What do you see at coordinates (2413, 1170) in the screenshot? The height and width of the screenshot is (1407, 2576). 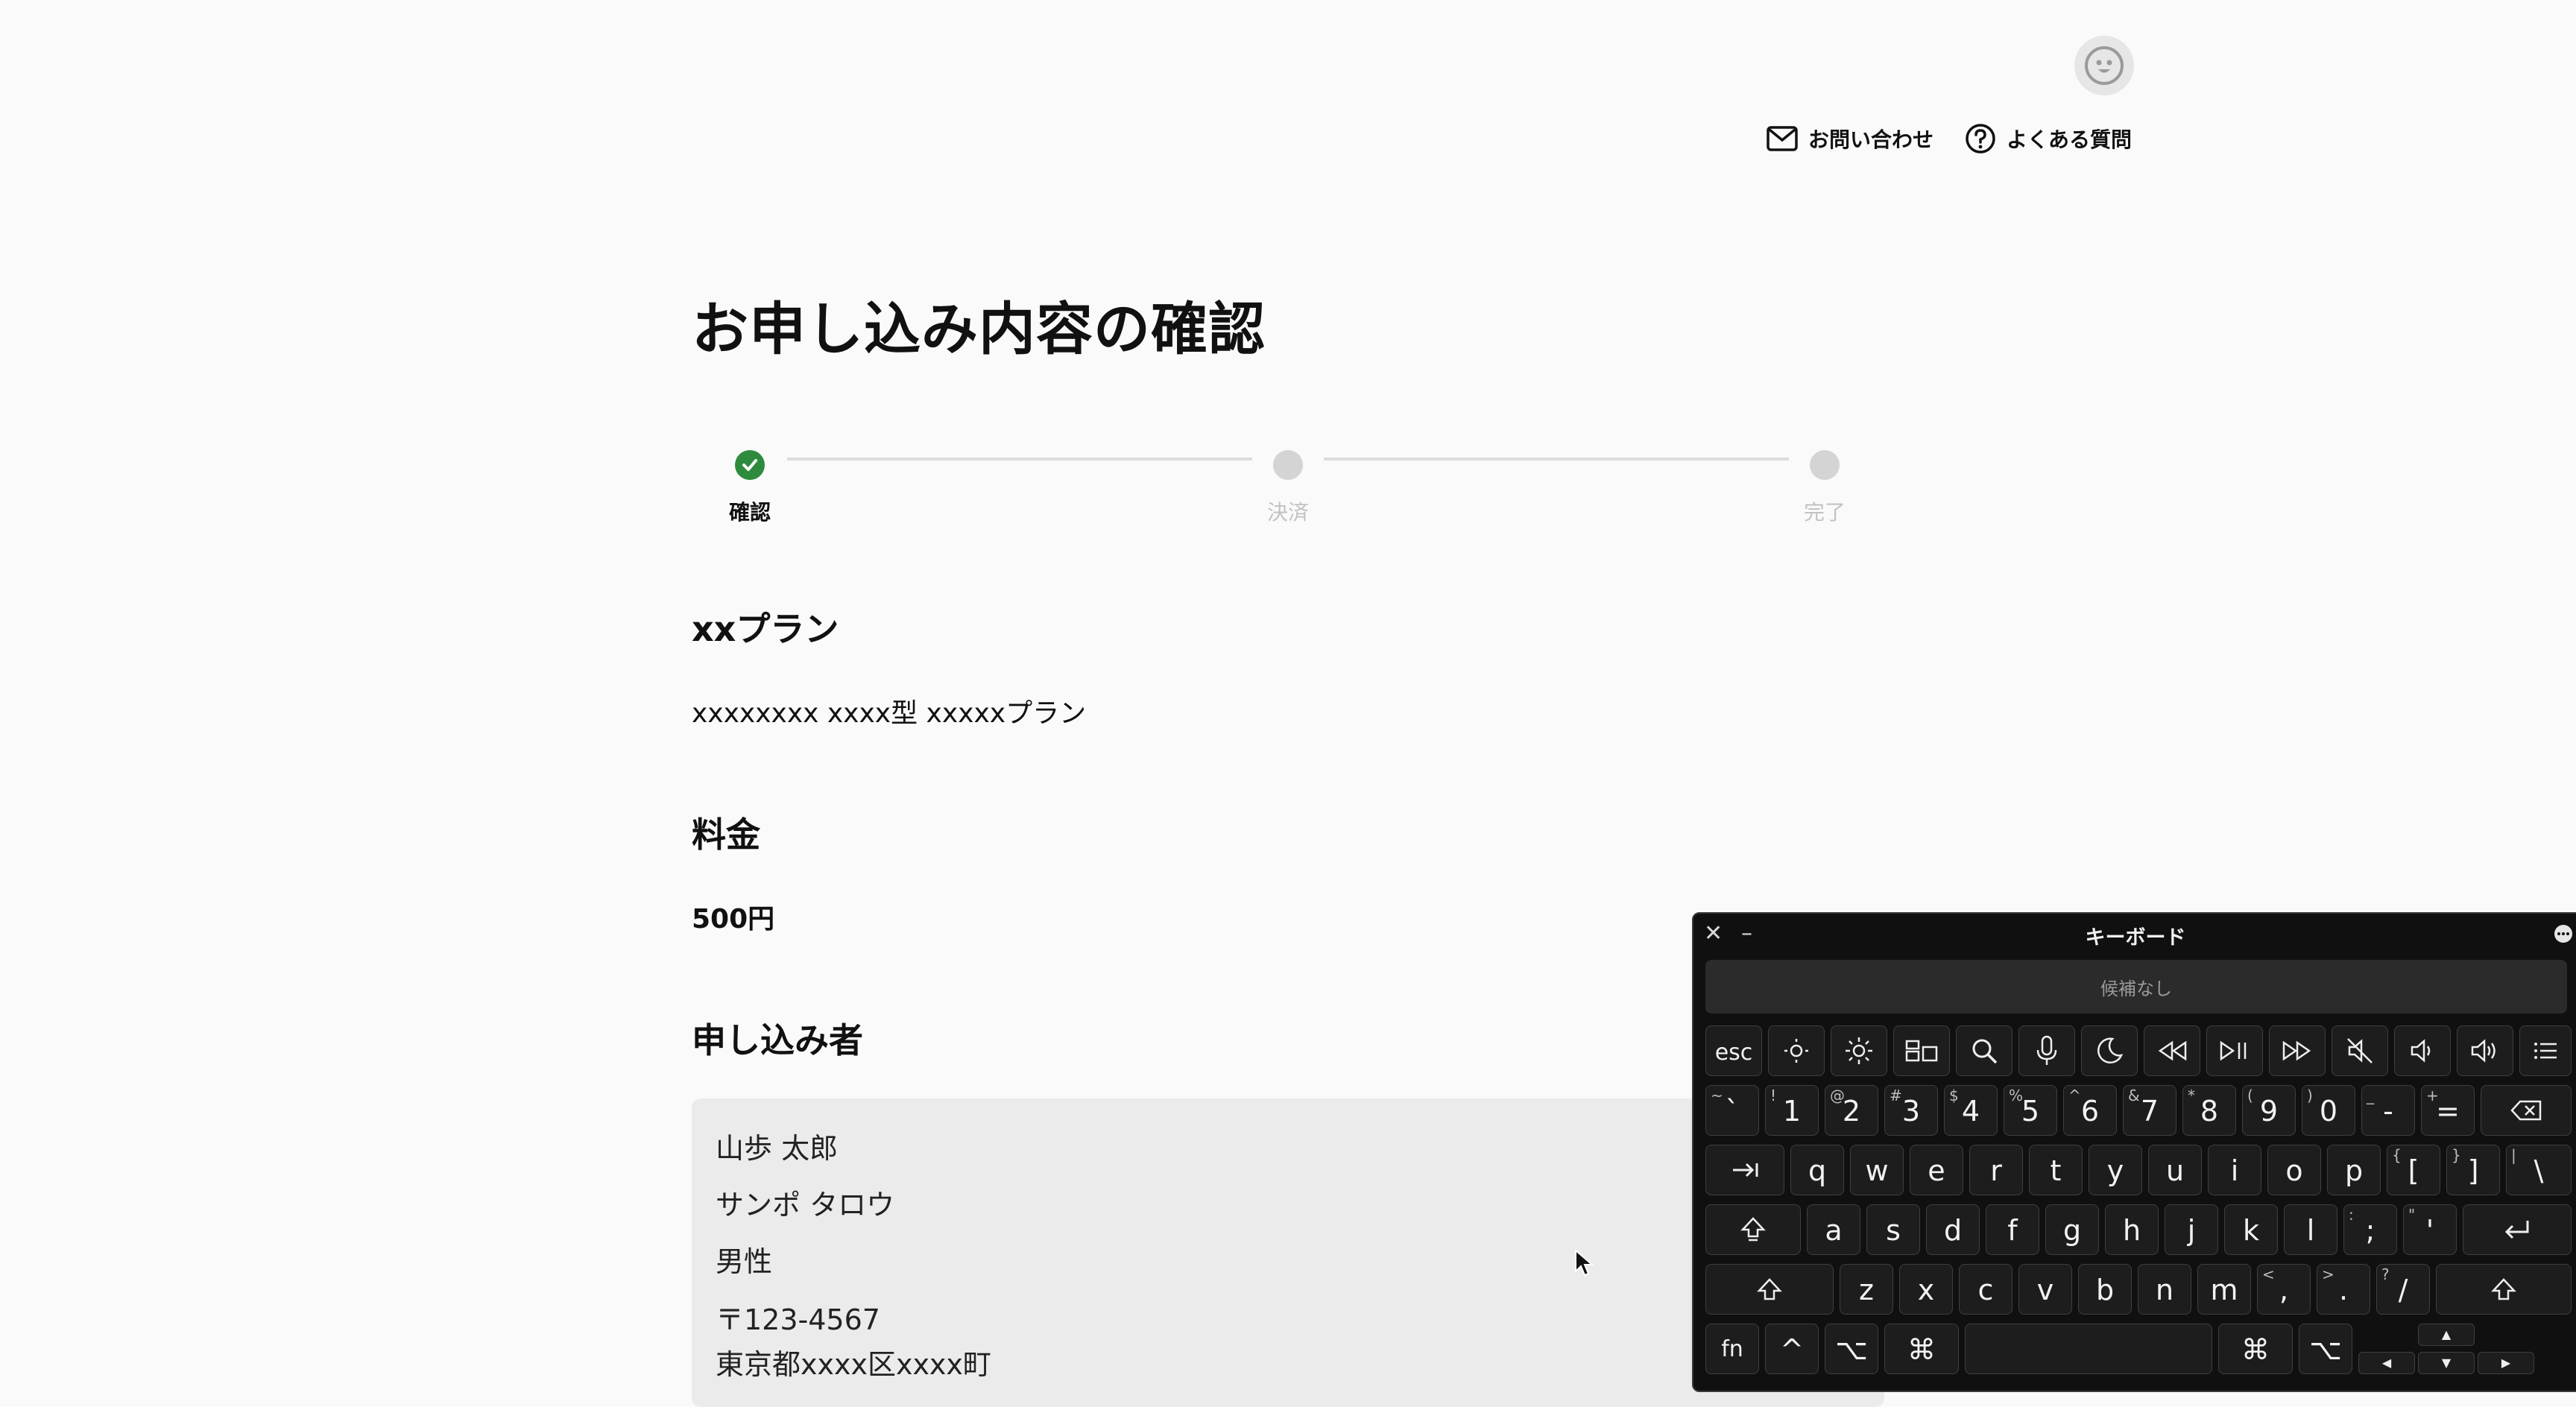 I see `key-left-bracket: {[` at bounding box center [2413, 1170].